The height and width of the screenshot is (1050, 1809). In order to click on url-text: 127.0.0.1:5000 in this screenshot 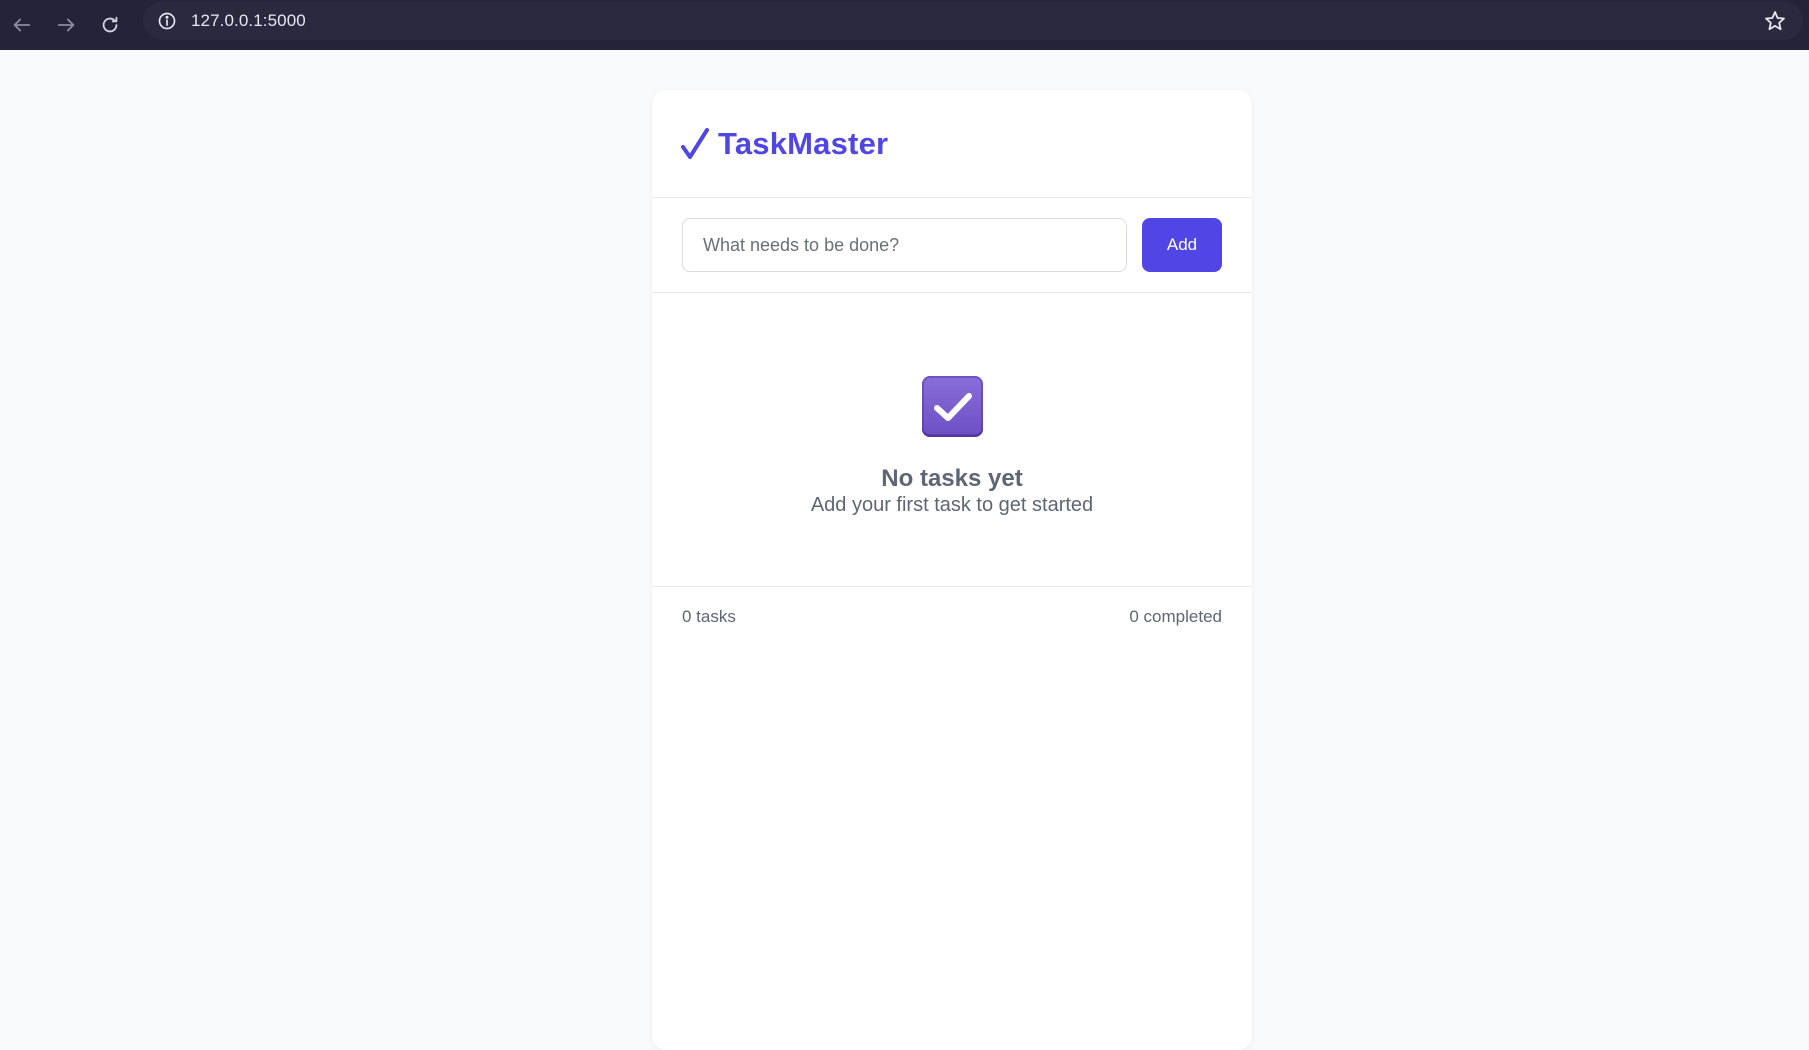, I will do `click(248, 21)`.